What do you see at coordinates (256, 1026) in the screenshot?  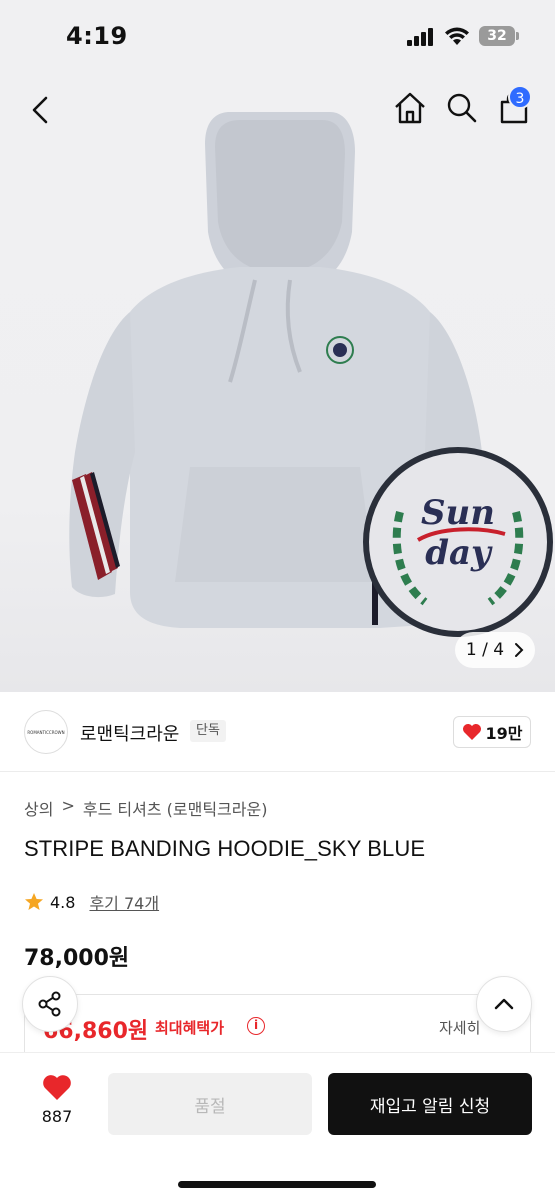 I see `info-icon: i` at bounding box center [256, 1026].